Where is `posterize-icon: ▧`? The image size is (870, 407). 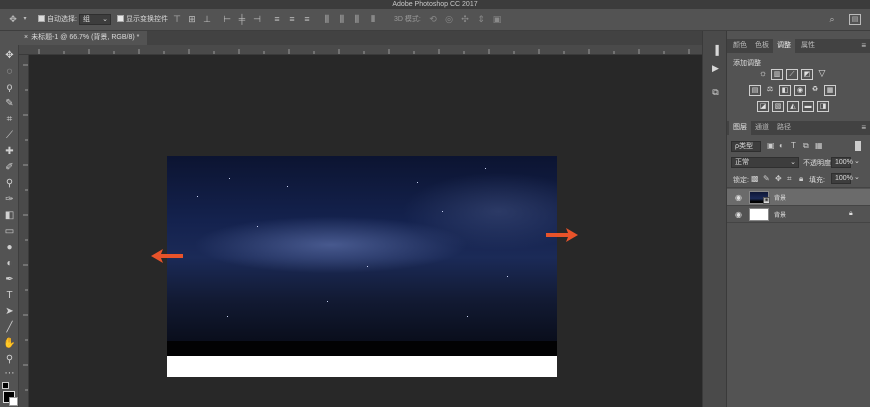 posterize-icon: ▧ is located at coordinates (778, 106).